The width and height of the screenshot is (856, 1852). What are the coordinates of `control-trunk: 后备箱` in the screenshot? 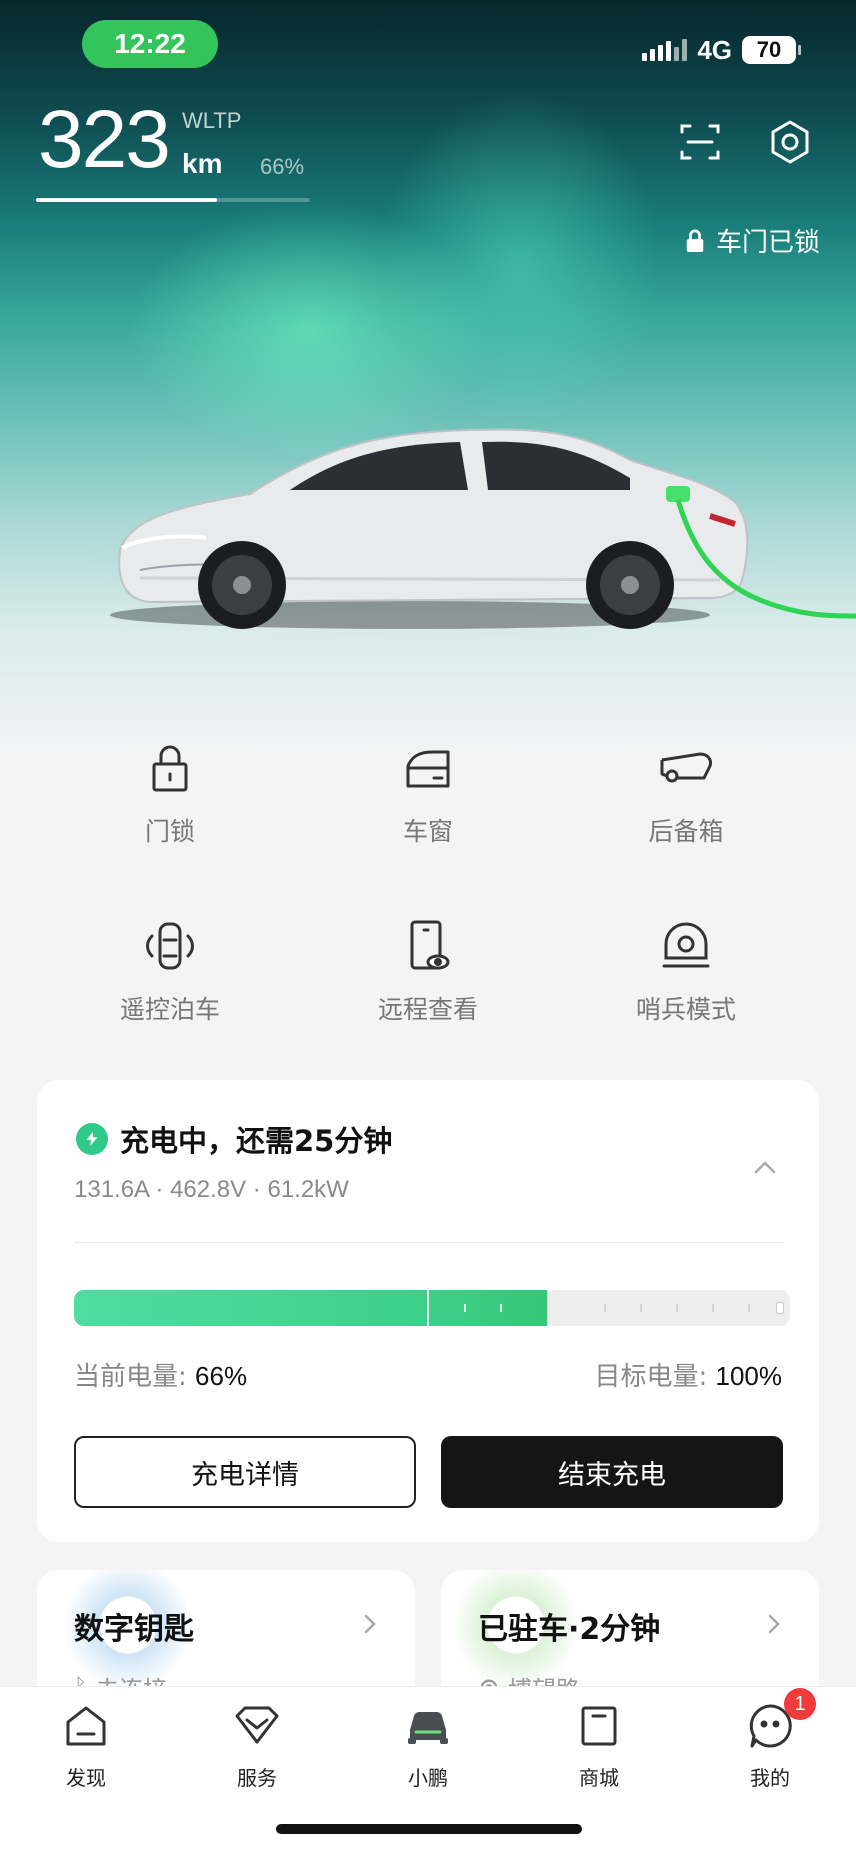 It's located at (686, 793).